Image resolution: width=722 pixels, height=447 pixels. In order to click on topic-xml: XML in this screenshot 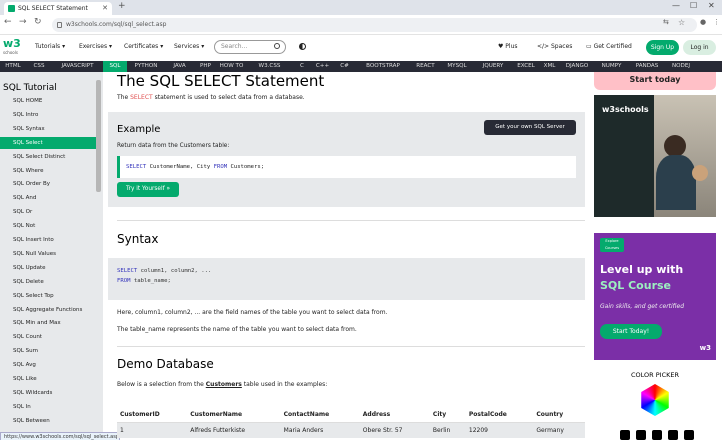, I will do `click(549, 66)`.